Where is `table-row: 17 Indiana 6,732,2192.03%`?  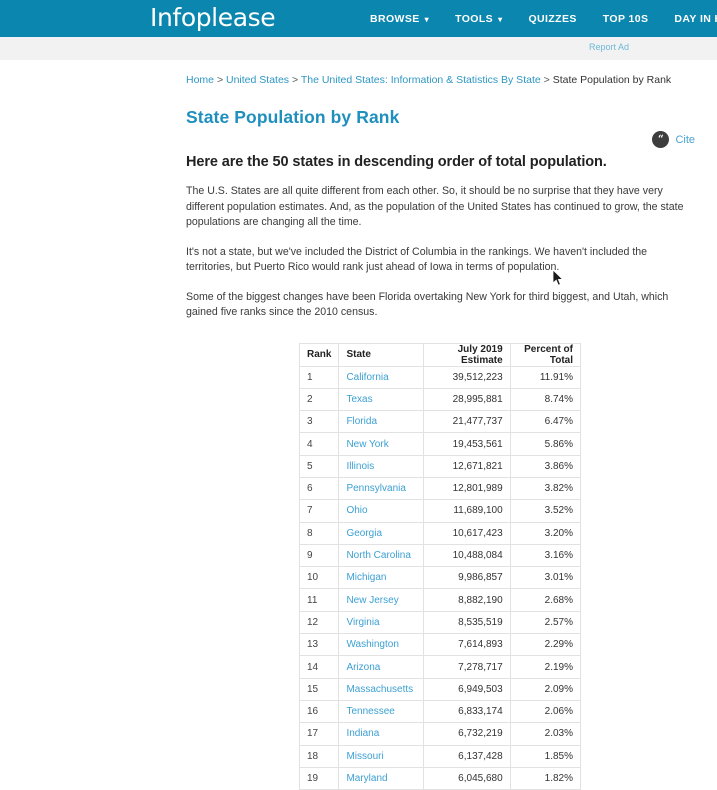 table-row: 17 Indiana 6,732,2192.03% is located at coordinates (440, 734).